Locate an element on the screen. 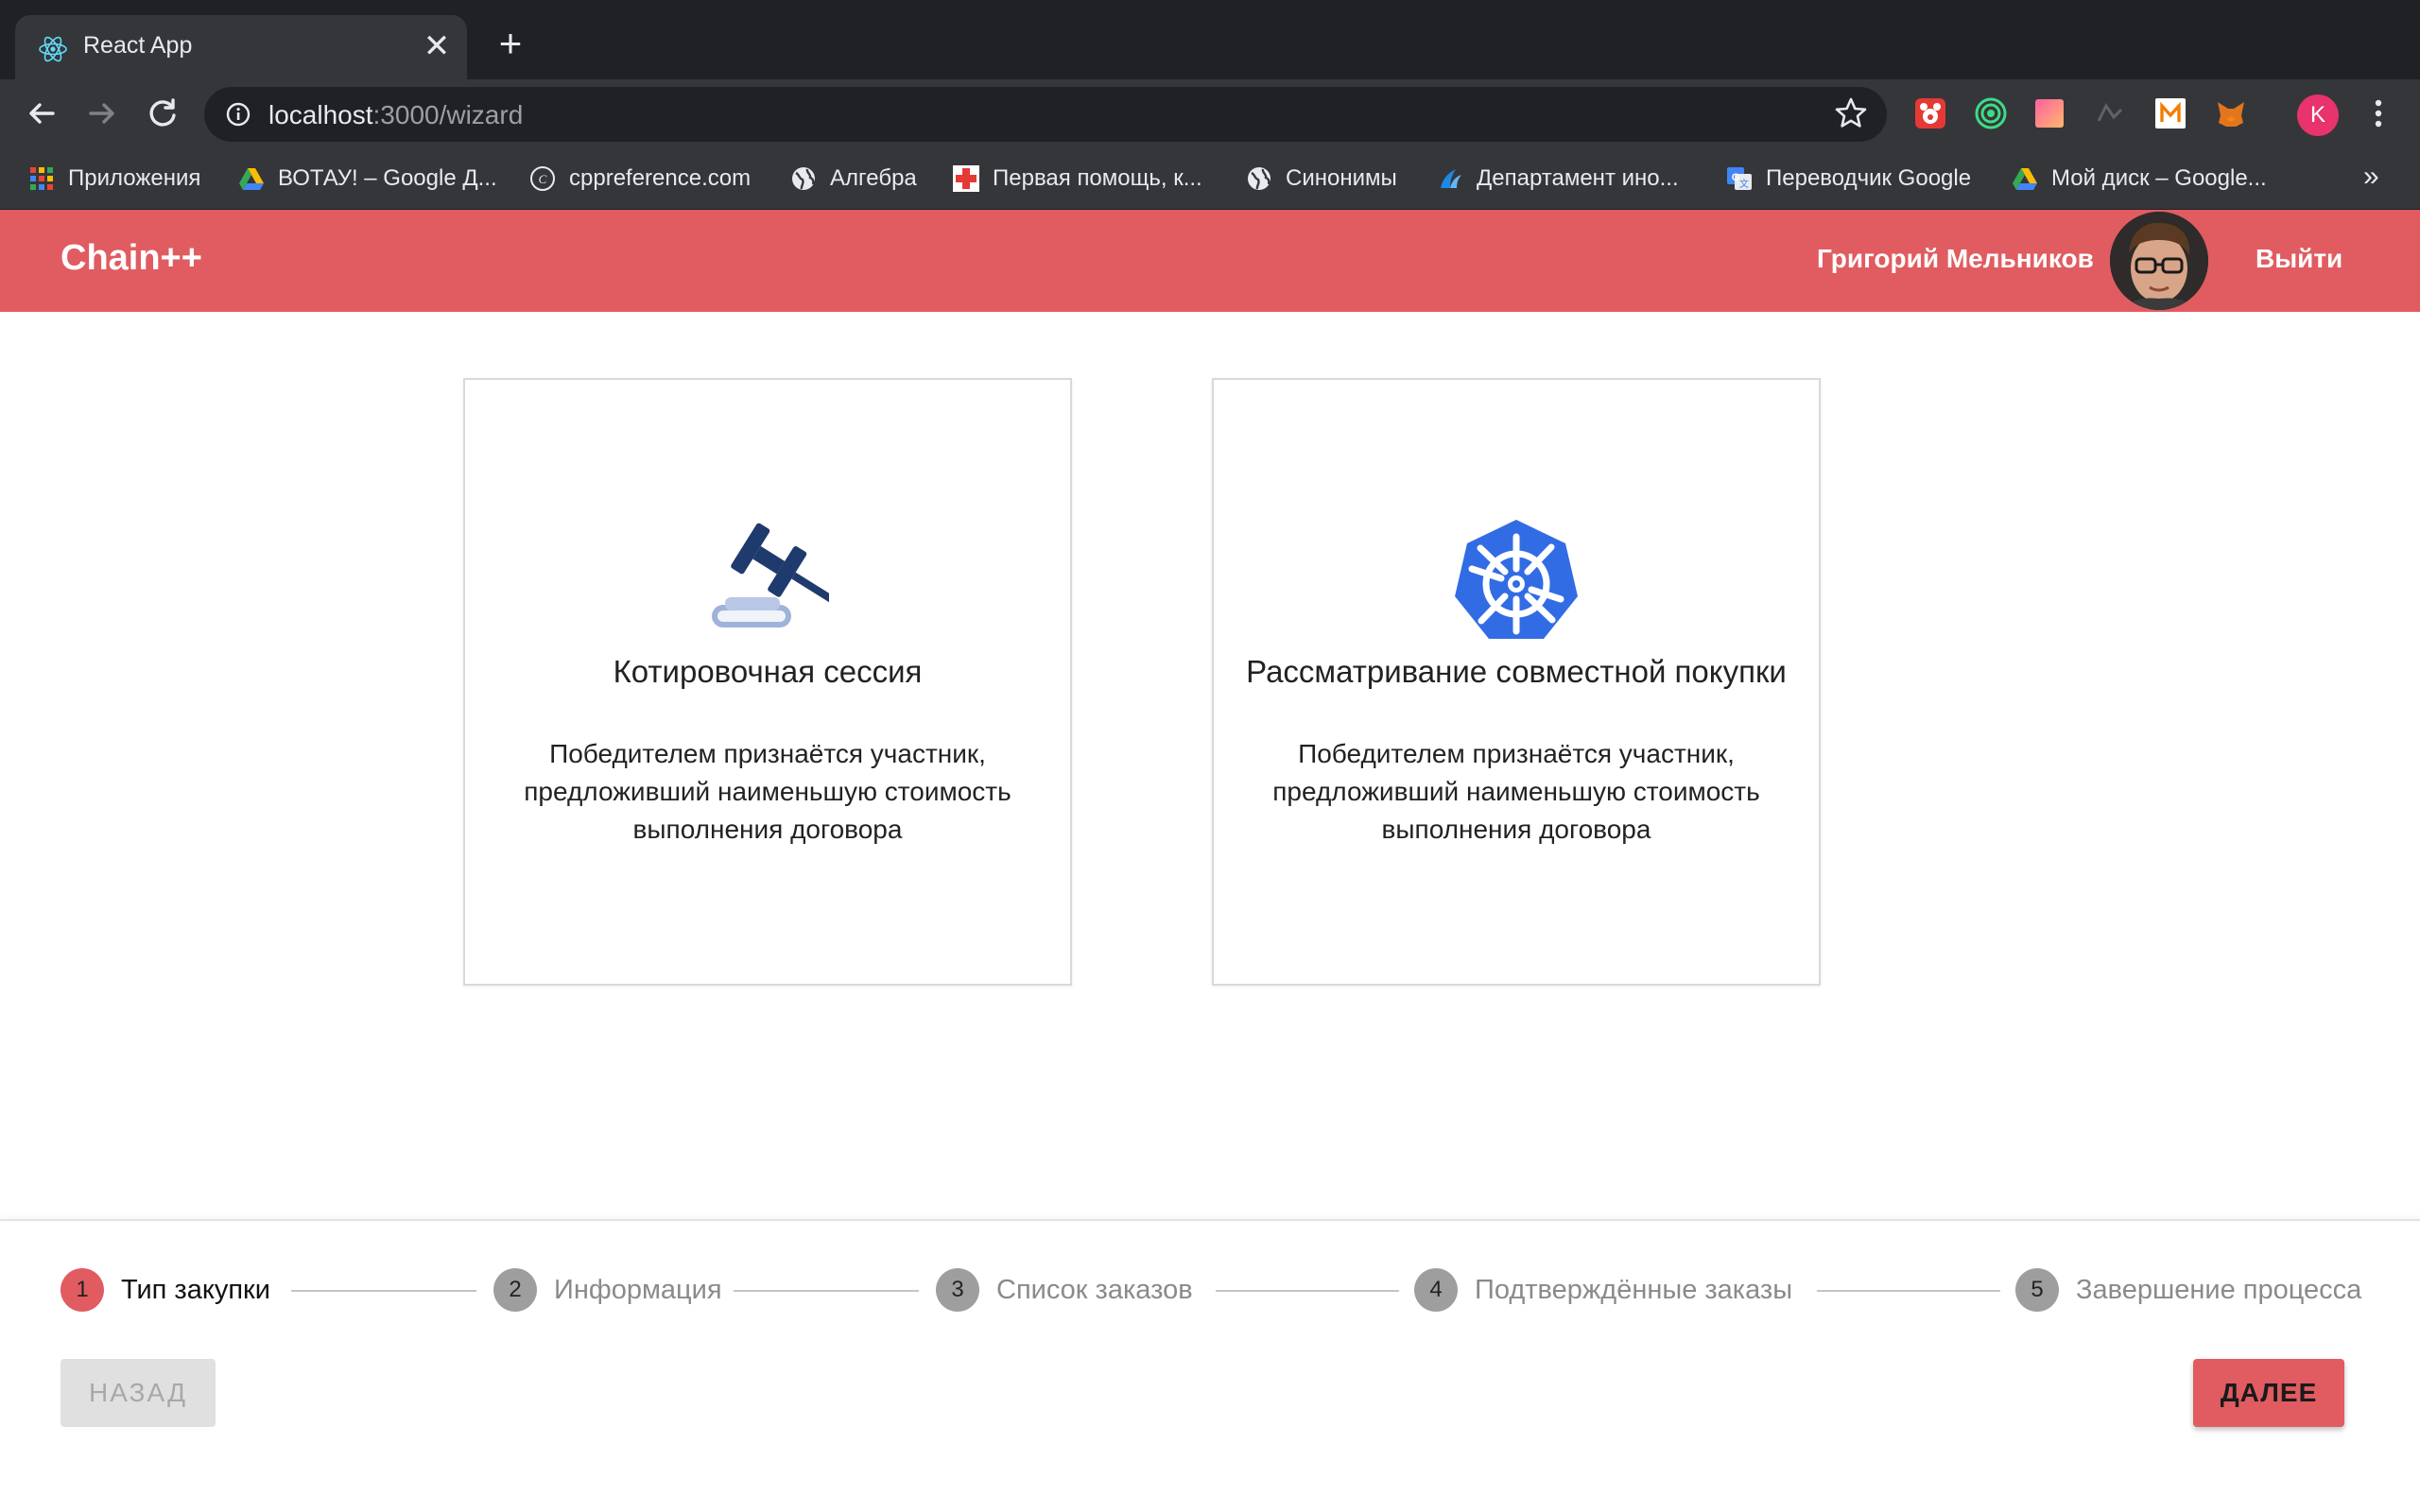 The height and width of the screenshot is (1512, 2420). tab-close-icon: ✕ is located at coordinates (437, 47).